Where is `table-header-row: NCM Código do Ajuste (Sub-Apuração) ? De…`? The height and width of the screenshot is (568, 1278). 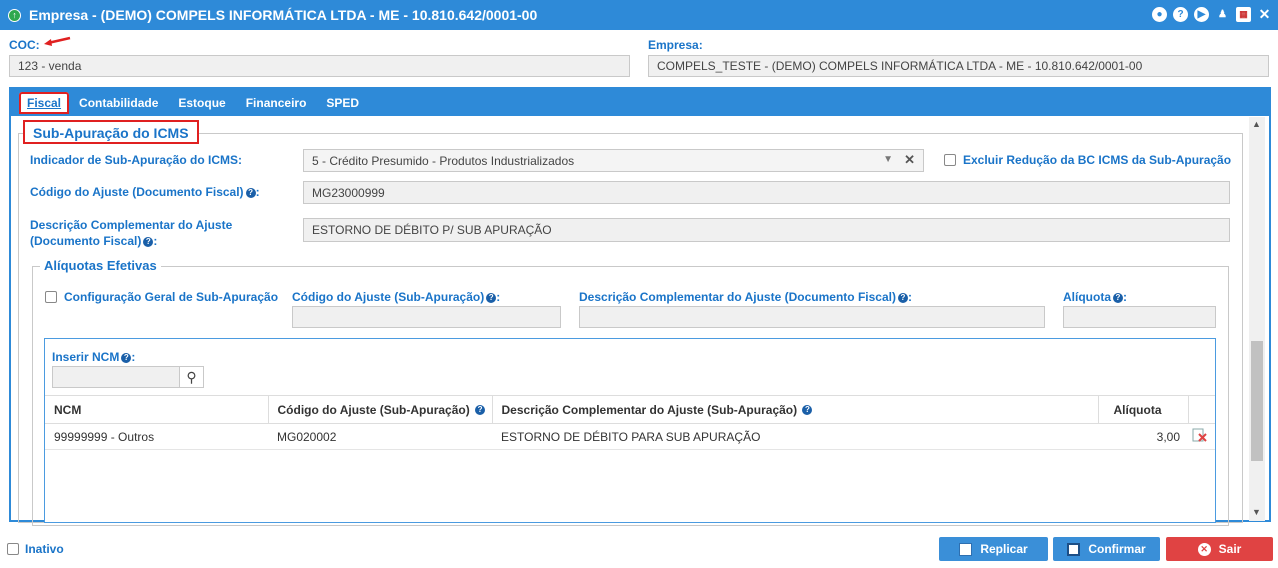 table-header-row: NCM Código do Ajuste (Sub-Apuração) ? De… is located at coordinates (630, 409).